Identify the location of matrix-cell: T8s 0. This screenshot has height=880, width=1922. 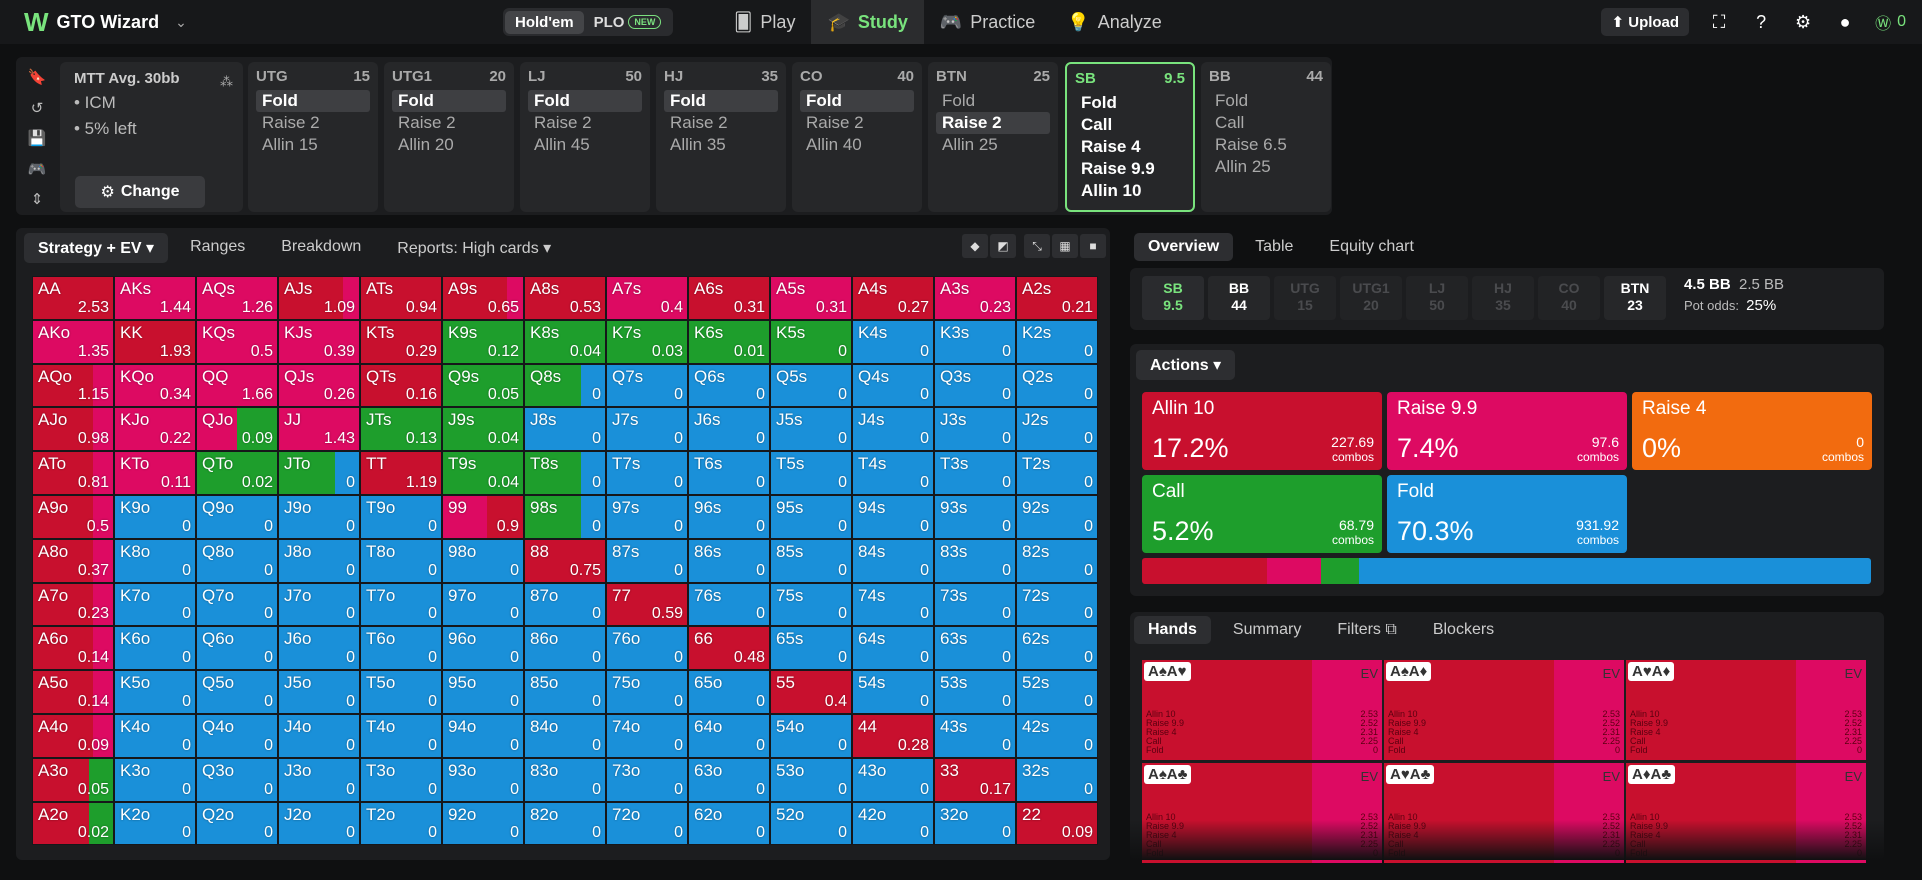
(565, 473).